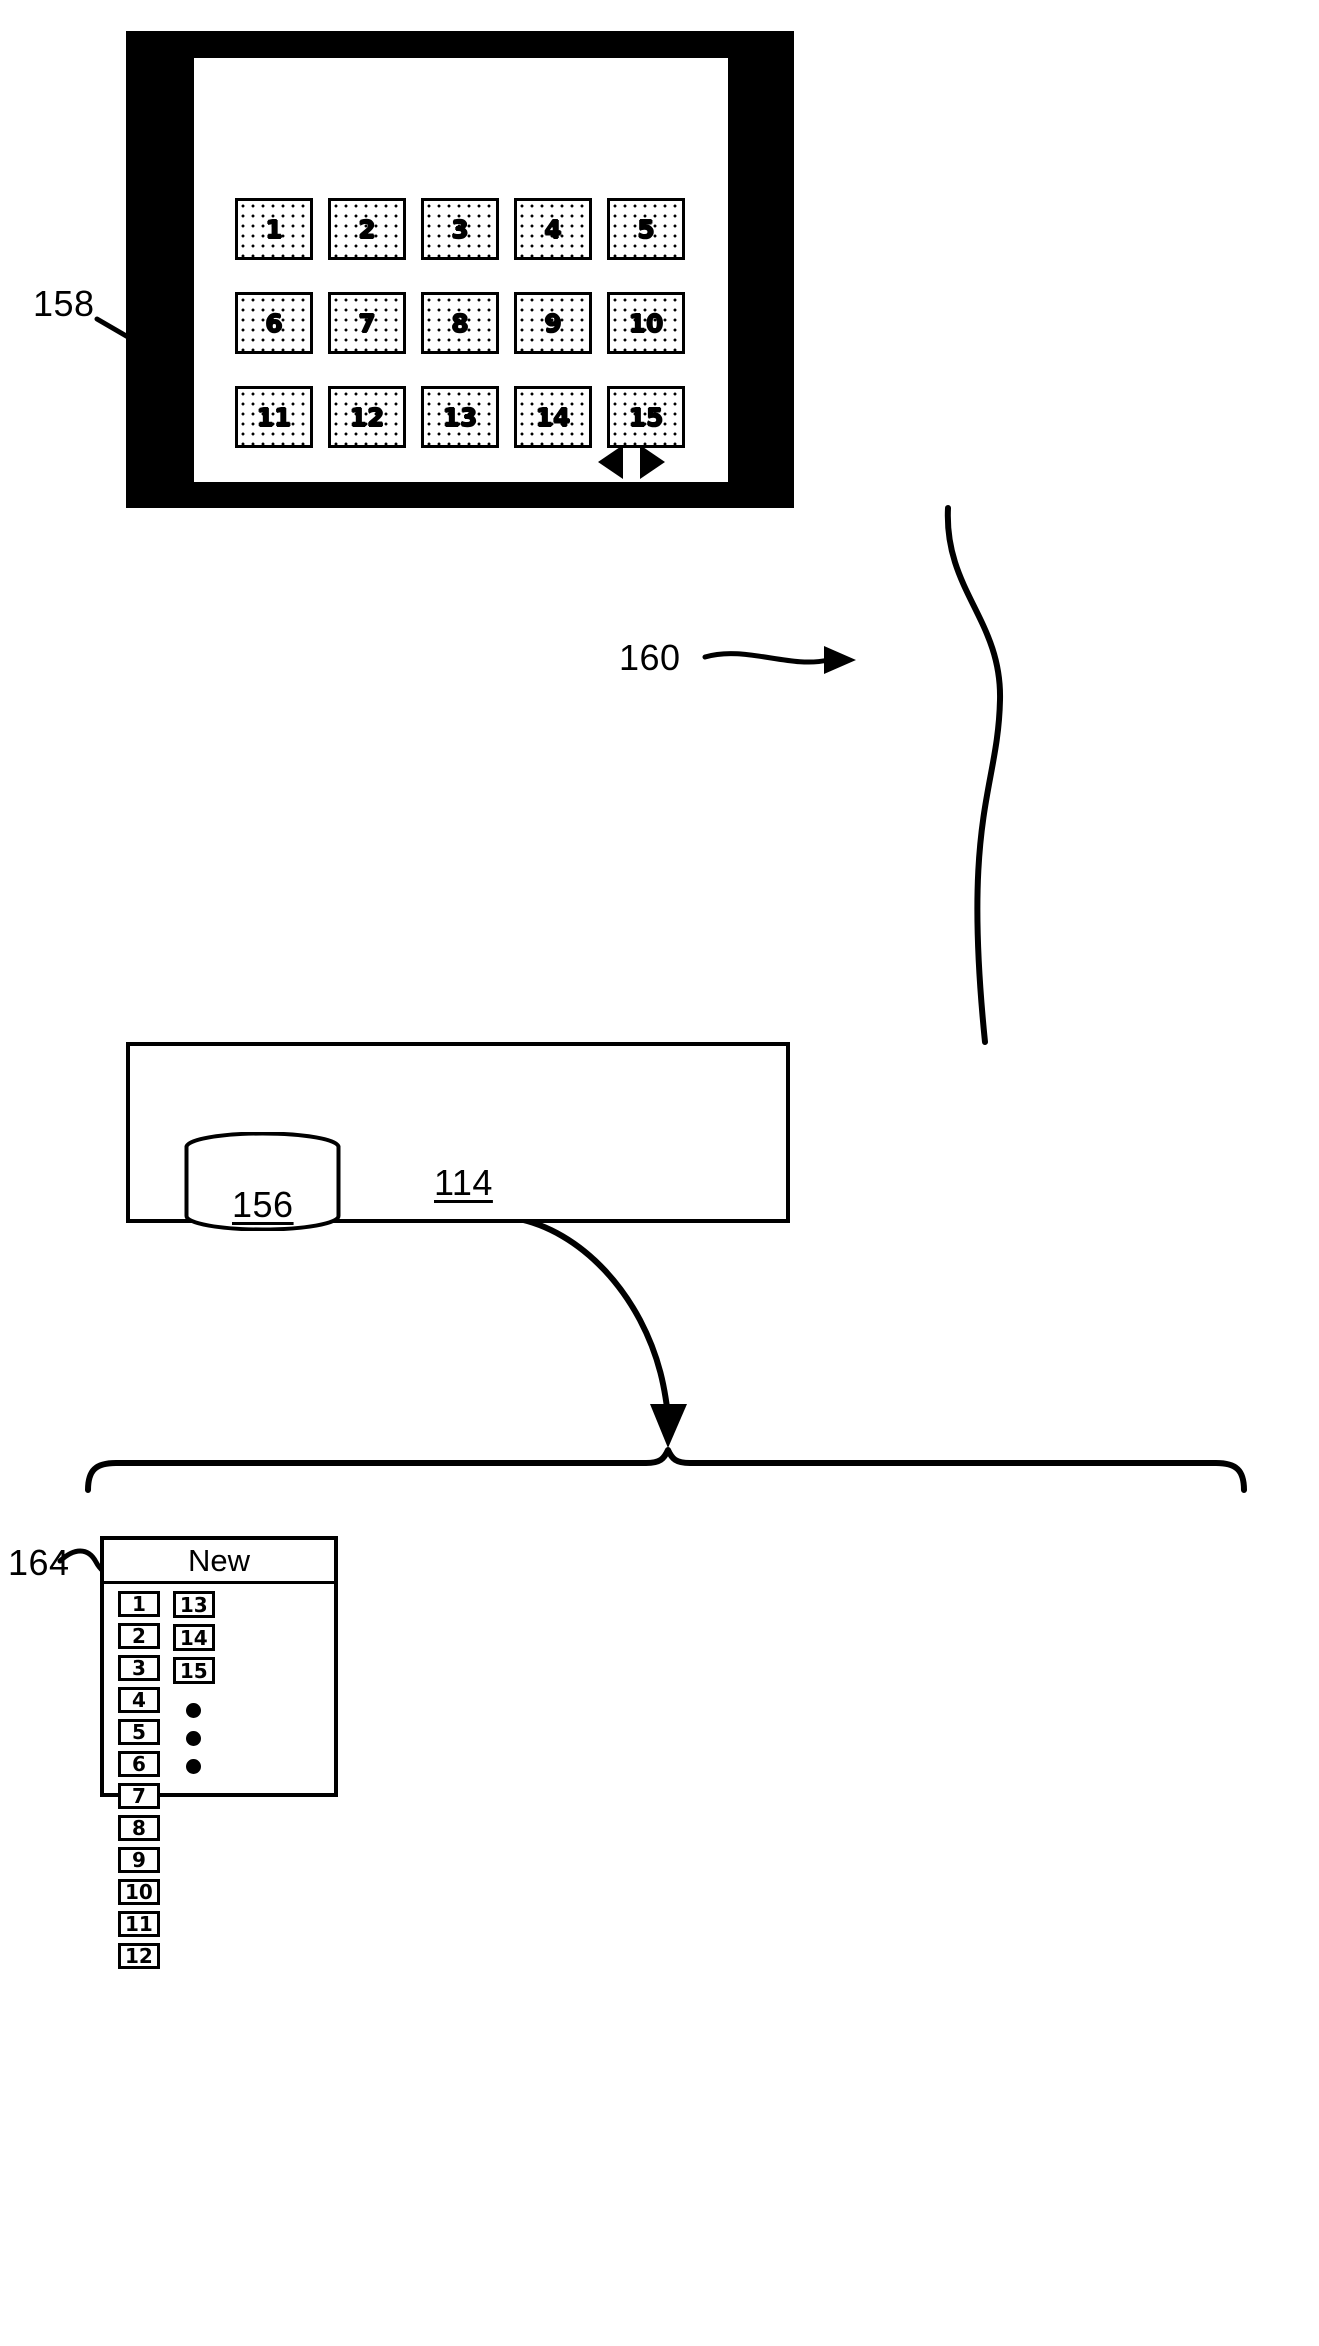 This screenshot has height=2346, width=1319. I want to click on list-item-label: 9, so click(138, 1860).